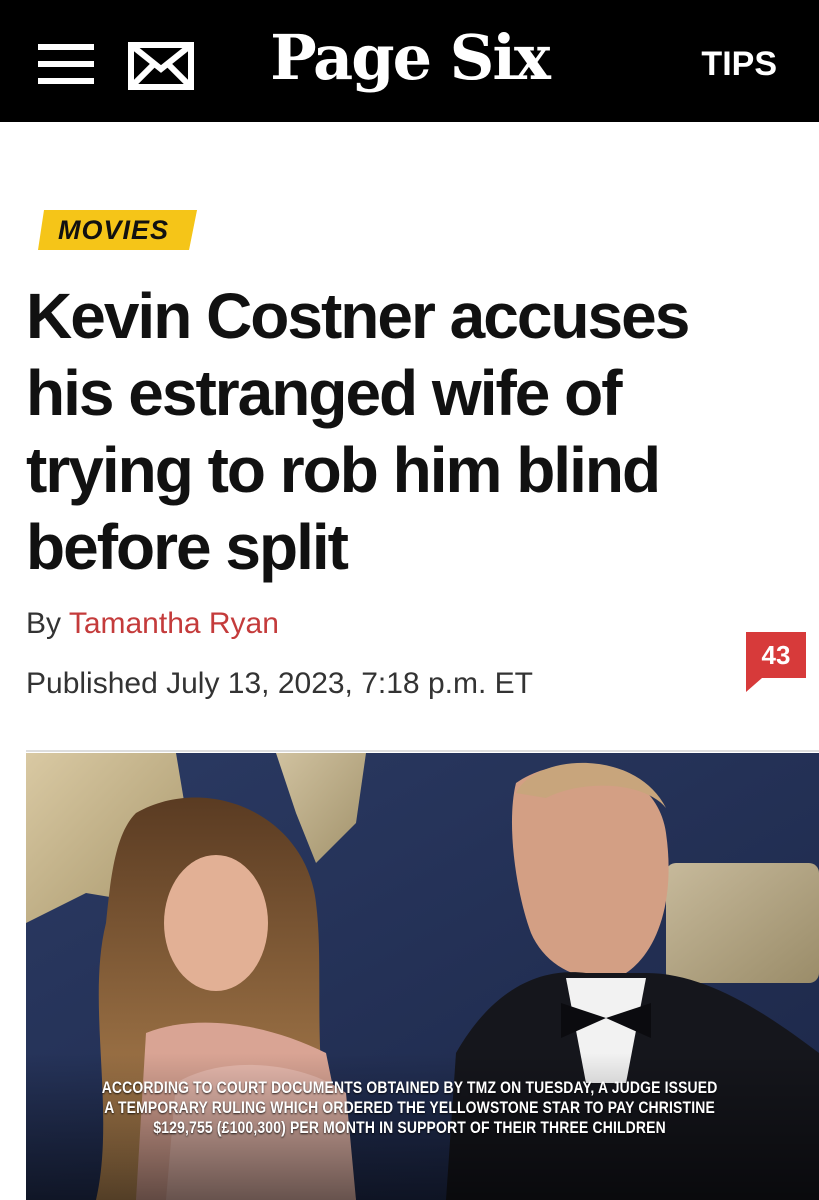 The height and width of the screenshot is (1200, 819). I want to click on site-header: Page Six TIPS, so click(409, 61).